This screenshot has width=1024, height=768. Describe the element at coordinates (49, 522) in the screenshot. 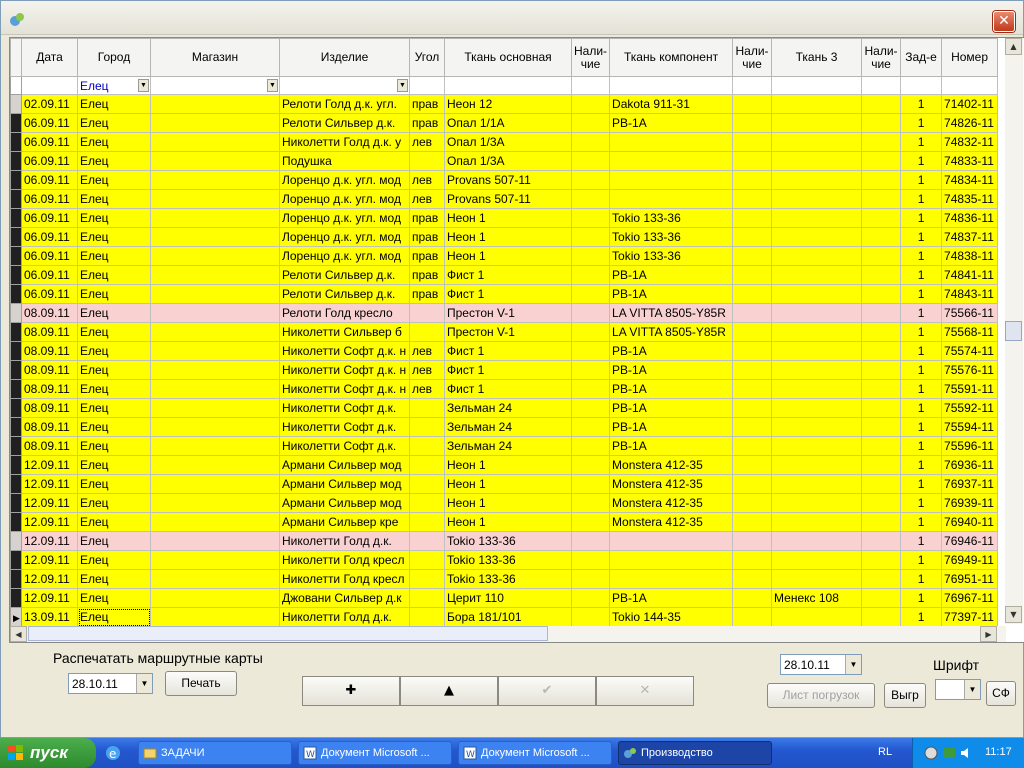

I see `cell-date: 12.09.11` at that location.